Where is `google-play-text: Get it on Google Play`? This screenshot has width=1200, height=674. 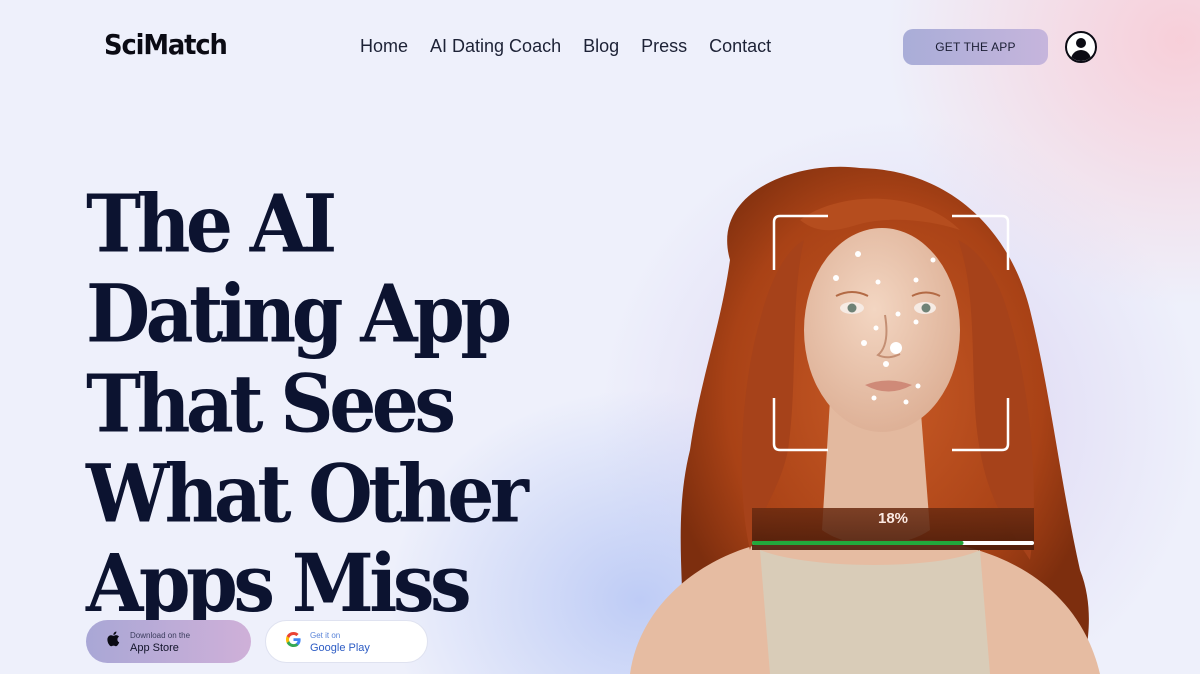 google-play-text: Get it on Google Play is located at coordinates (340, 642).